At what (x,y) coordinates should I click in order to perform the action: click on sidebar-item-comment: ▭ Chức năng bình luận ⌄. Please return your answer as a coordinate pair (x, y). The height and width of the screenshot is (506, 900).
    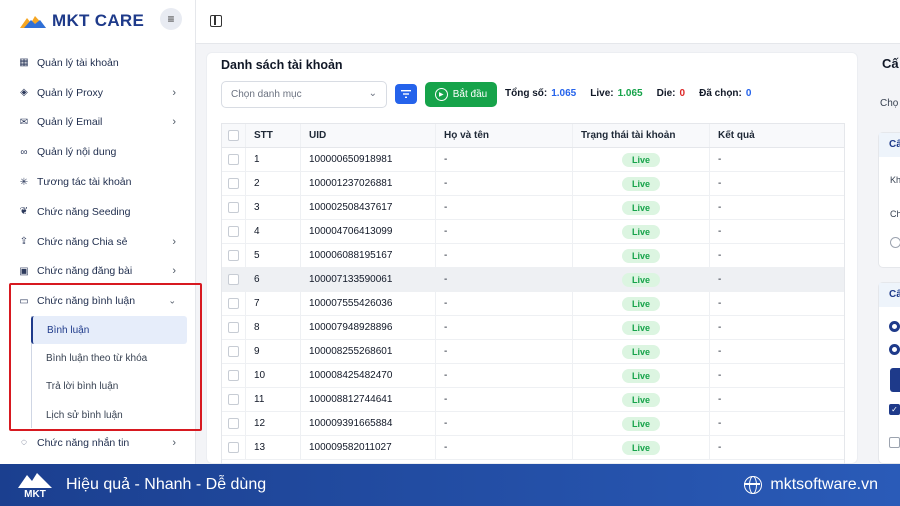
    Looking at the image, I should click on (98, 301).